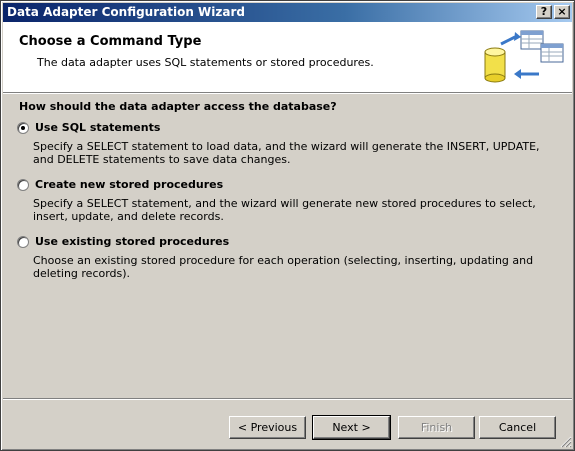 This screenshot has height=451, width=575. What do you see at coordinates (23, 128) in the screenshot?
I see `radio-use-sql` at bounding box center [23, 128].